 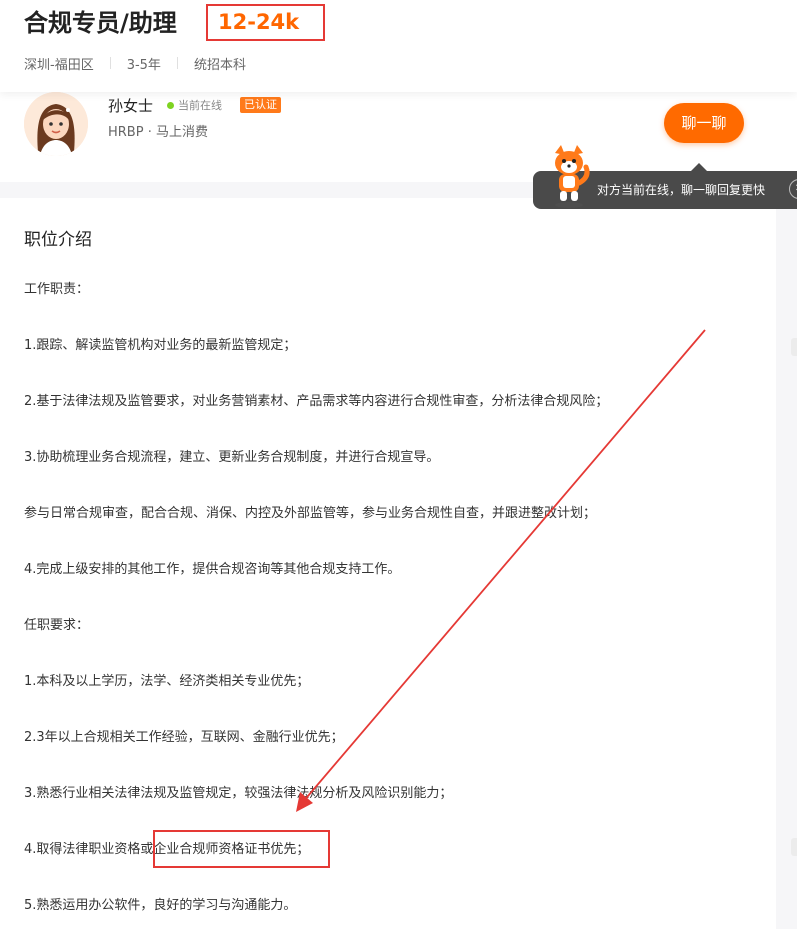 I want to click on desc-line: 1.本科及以上学历，法学、经济类相关专业优先；, so click(x=167, y=681).